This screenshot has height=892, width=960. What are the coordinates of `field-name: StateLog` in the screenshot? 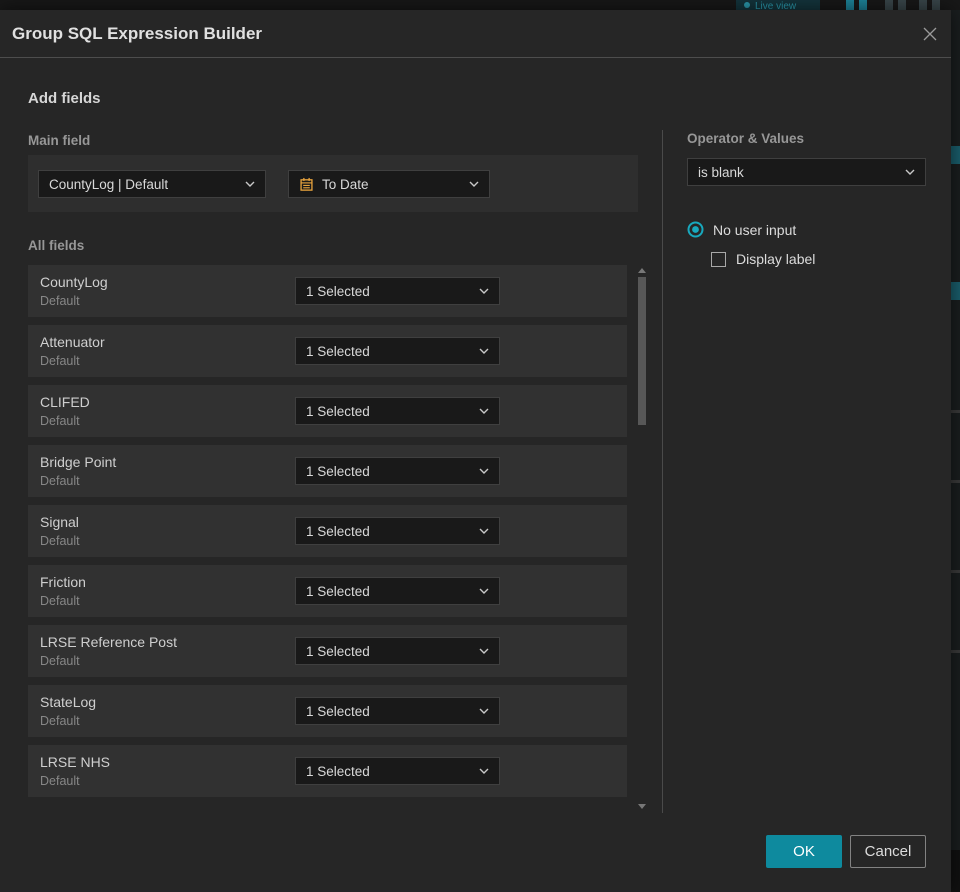 It's located at (68, 702).